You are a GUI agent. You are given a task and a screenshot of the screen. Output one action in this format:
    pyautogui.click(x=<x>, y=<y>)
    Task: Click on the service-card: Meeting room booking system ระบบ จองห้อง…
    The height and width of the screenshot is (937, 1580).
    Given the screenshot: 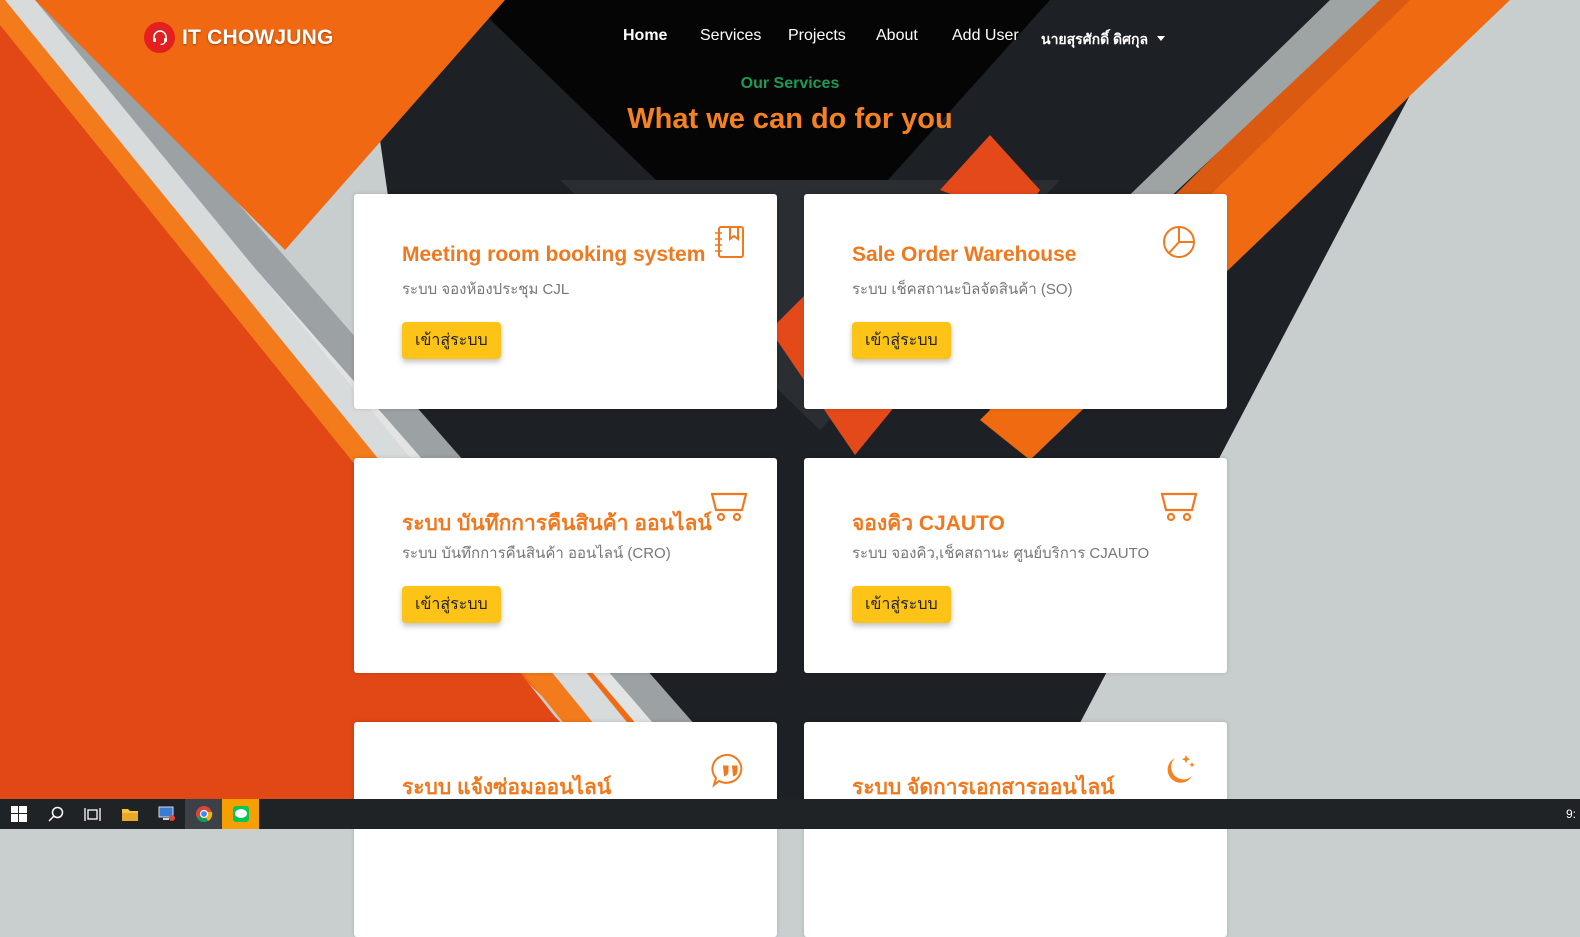 What is the action you would take?
    pyautogui.click(x=565, y=301)
    